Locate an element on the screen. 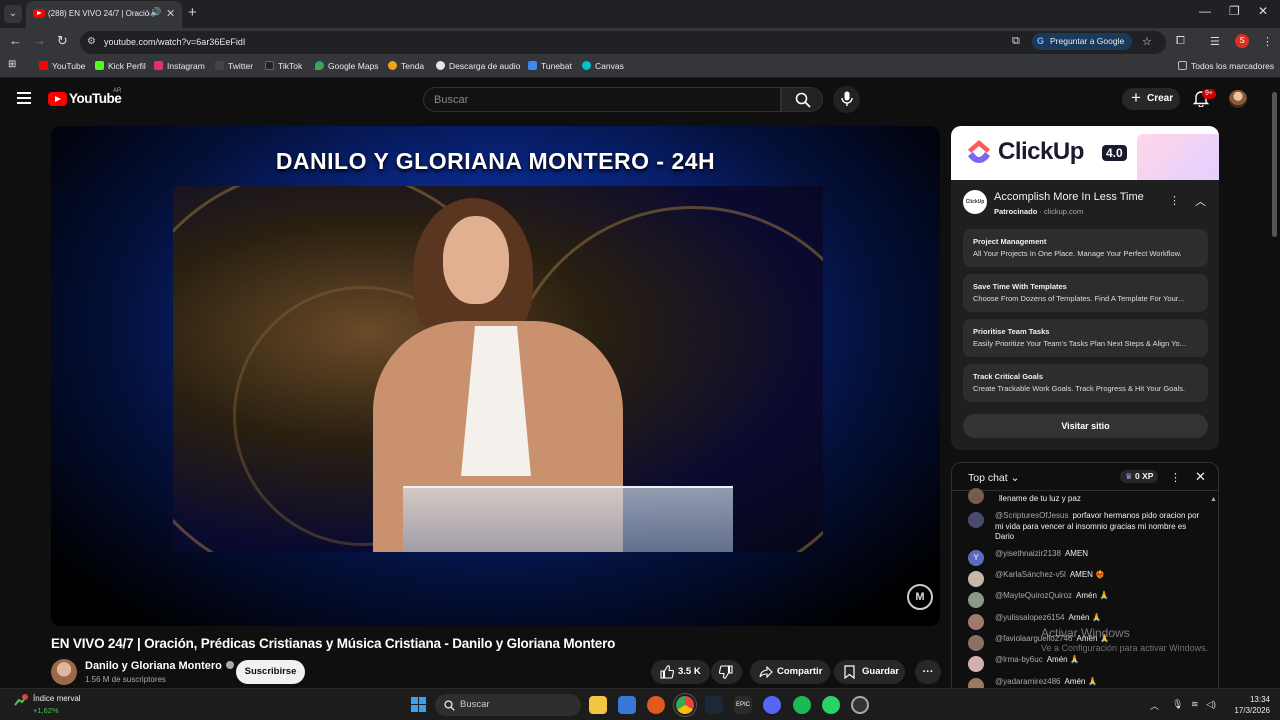 The image size is (1280, 720). volume-icon: ◁) is located at coordinates (1211, 704).